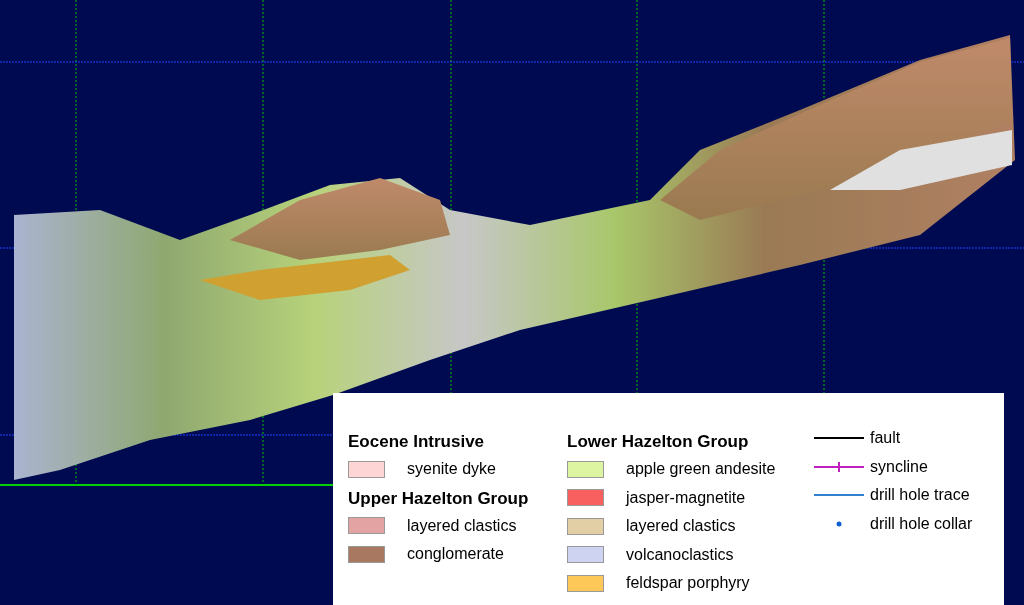 This screenshot has width=1024, height=605. Describe the element at coordinates (686, 497) in the screenshot. I see `legend-label: jasper-magnetite` at that location.